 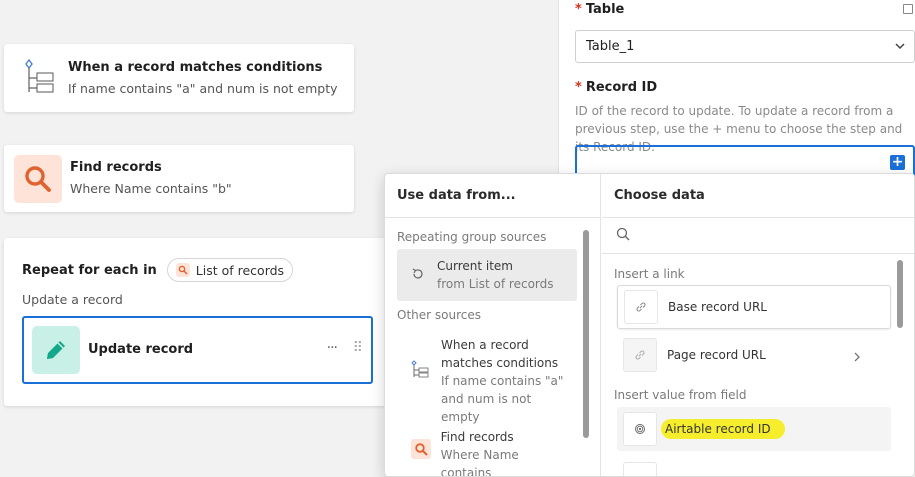 What do you see at coordinates (723, 429) in the screenshot?
I see `airtable-record-id-label: Airtable record ID` at bounding box center [723, 429].